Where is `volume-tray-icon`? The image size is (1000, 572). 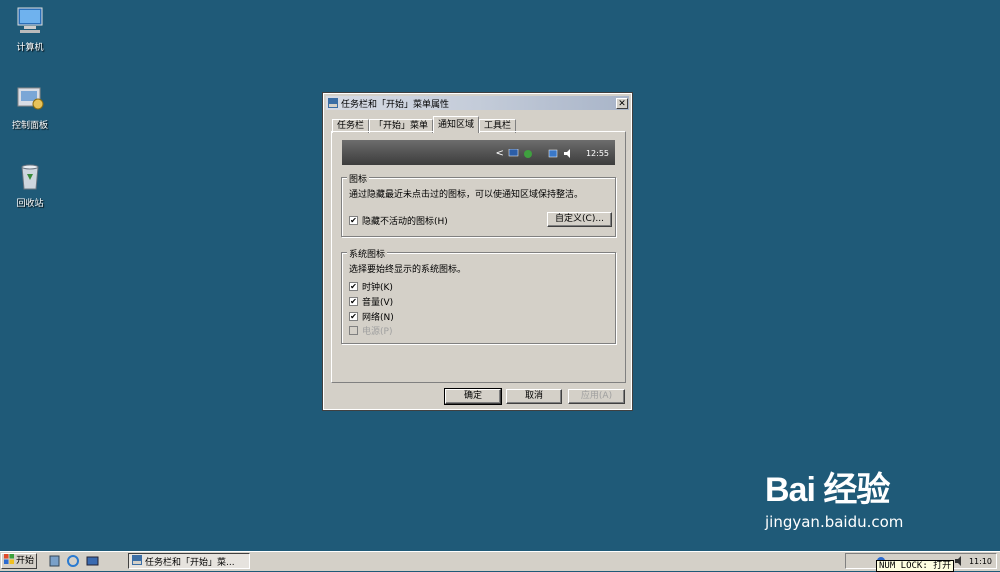
volume-tray-icon is located at coordinates (959, 562).